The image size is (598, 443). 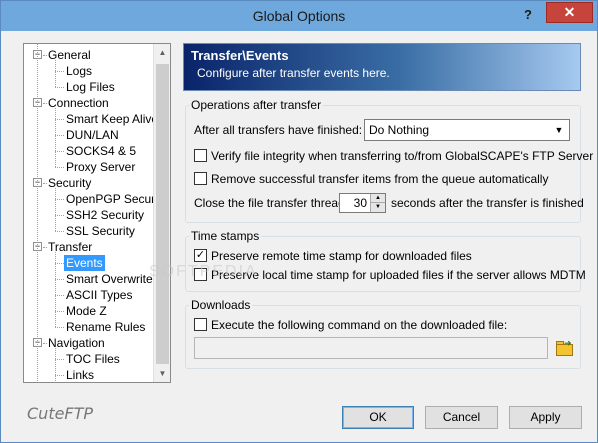 I want to click on tree-item-ascii-types: ASCII Types, so click(x=99, y=295).